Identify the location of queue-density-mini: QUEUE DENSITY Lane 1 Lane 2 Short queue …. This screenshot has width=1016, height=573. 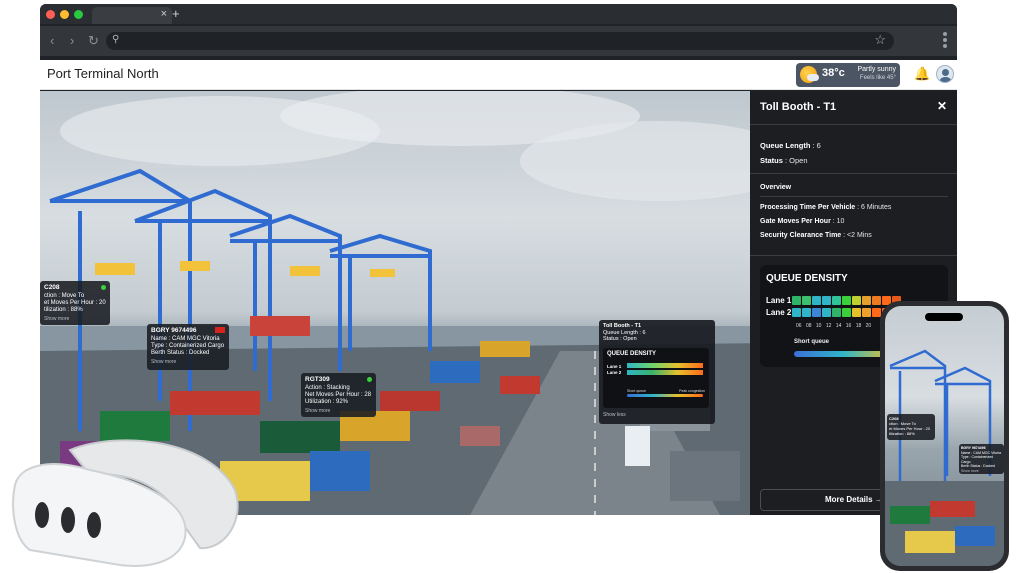
(656, 378).